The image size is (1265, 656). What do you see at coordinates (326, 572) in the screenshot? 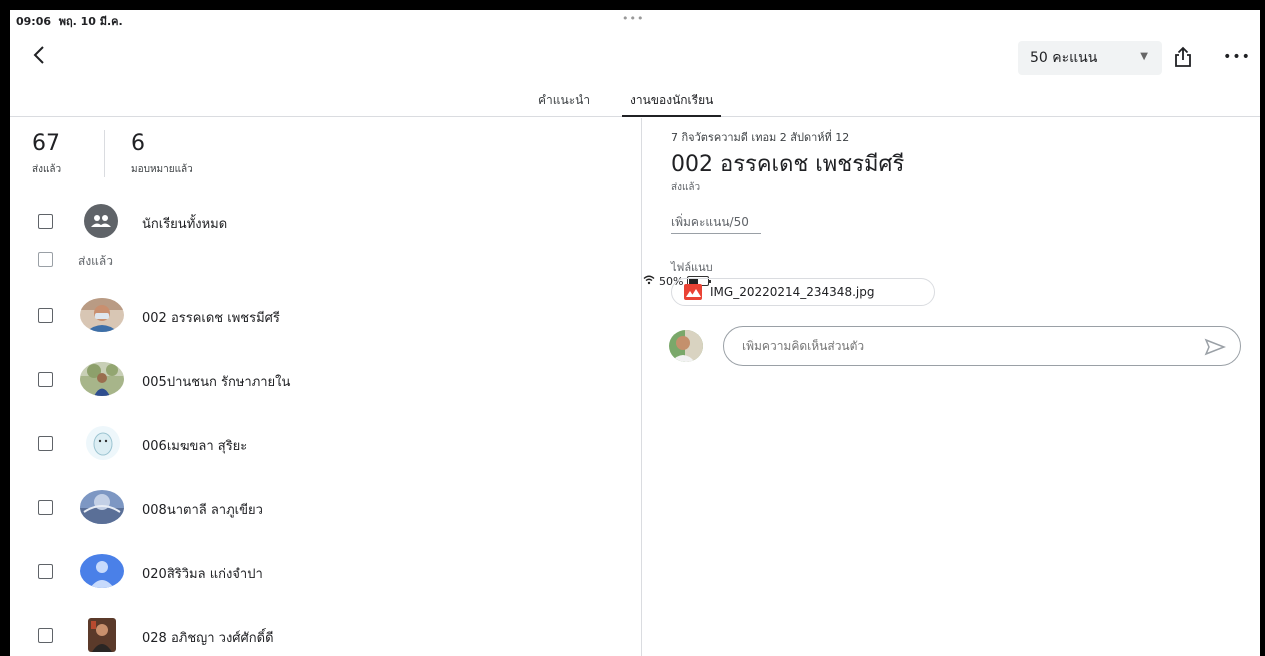
I see `student-row: 020สิริวิมล แก่งจำปา` at bounding box center [326, 572].